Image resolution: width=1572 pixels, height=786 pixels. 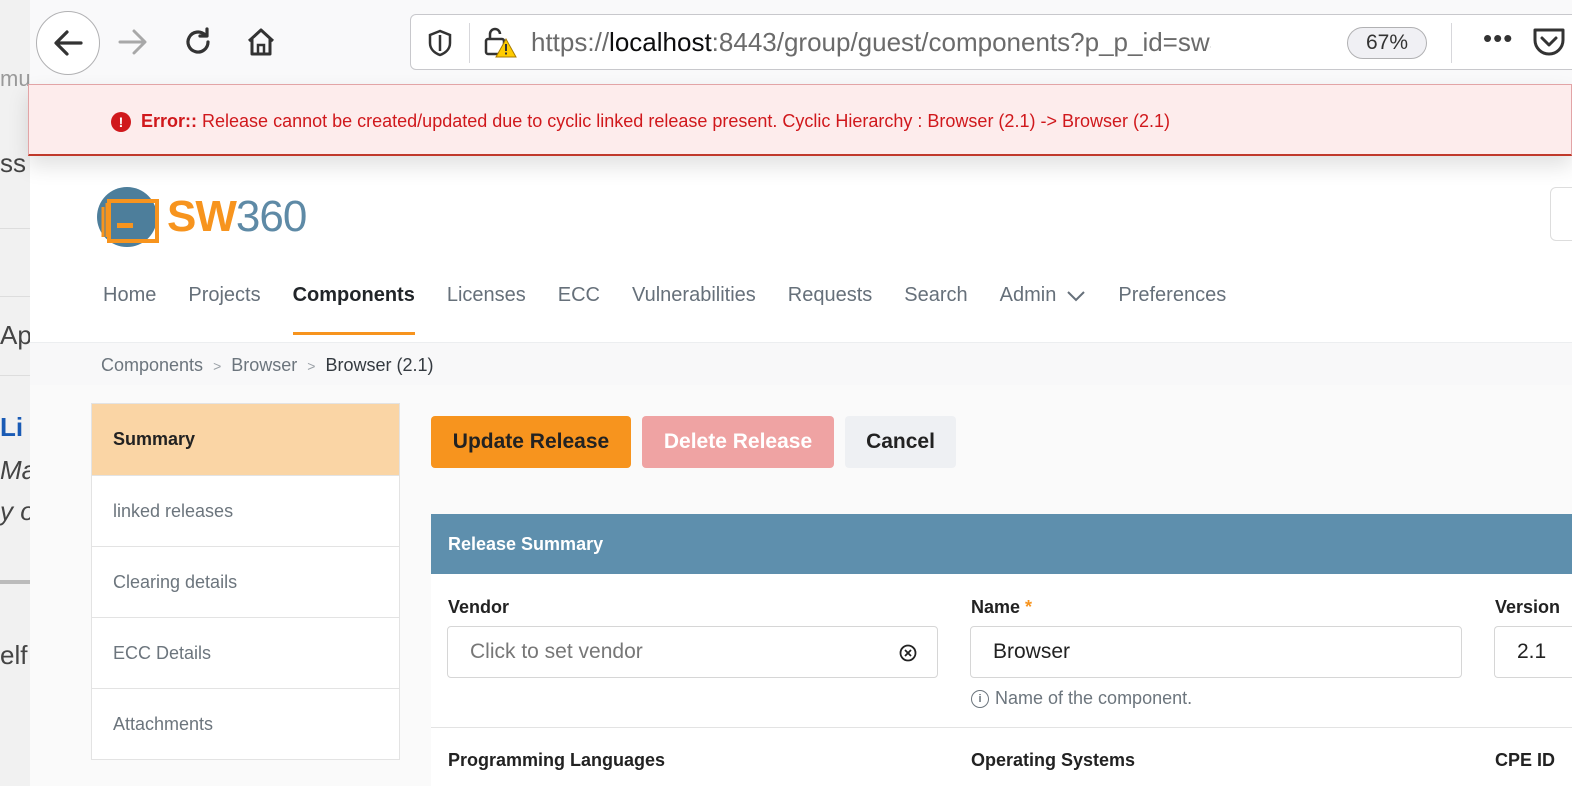 I want to click on name-hint: i Name of the component., so click(x=1081, y=698).